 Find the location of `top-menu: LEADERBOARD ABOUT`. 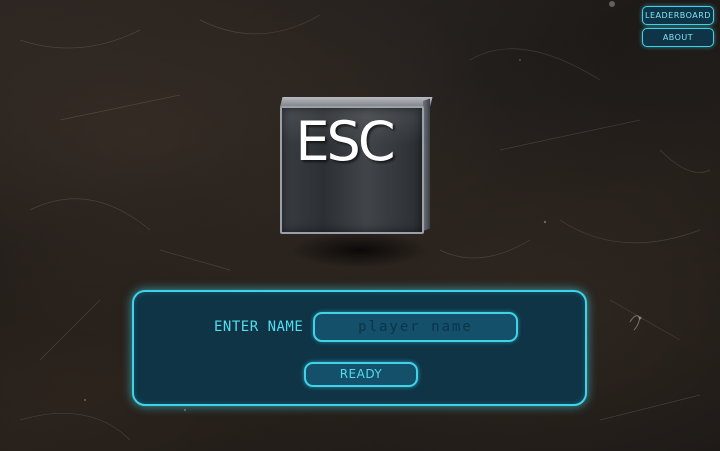

top-menu: LEADERBOARD ABOUT is located at coordinates (678, 28).